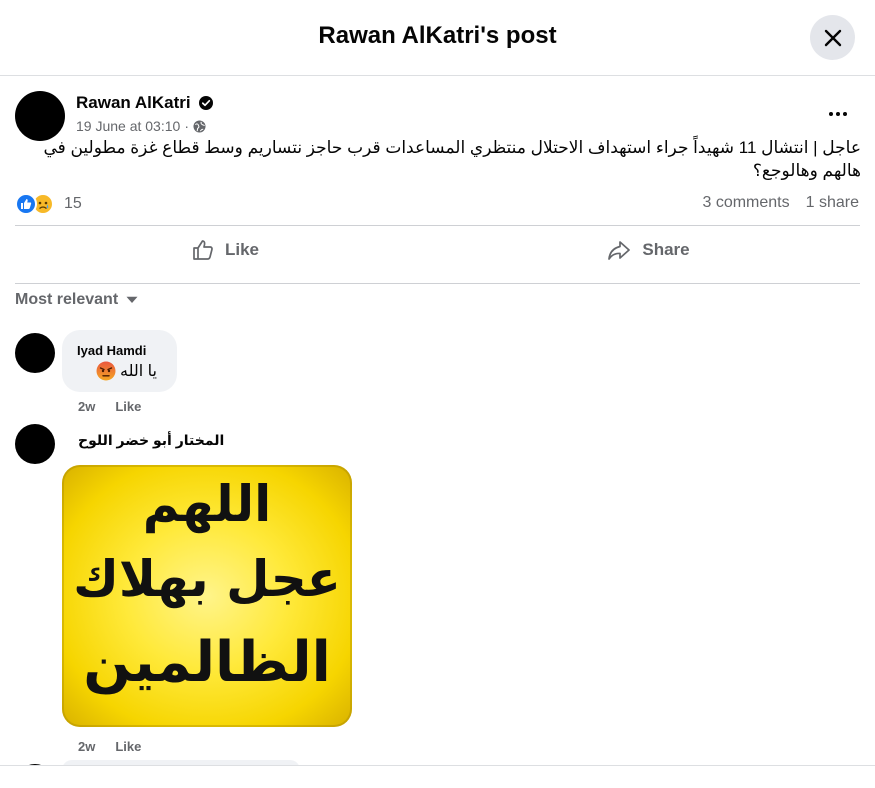  I want to click on sort-label: Most relevant, so click(67, 299).